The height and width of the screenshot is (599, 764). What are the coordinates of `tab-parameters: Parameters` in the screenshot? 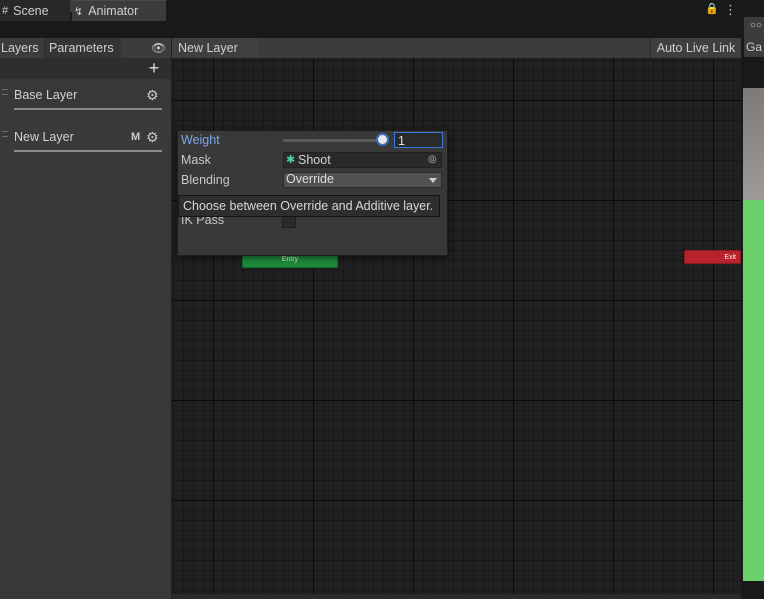 It's located at (83, 48).